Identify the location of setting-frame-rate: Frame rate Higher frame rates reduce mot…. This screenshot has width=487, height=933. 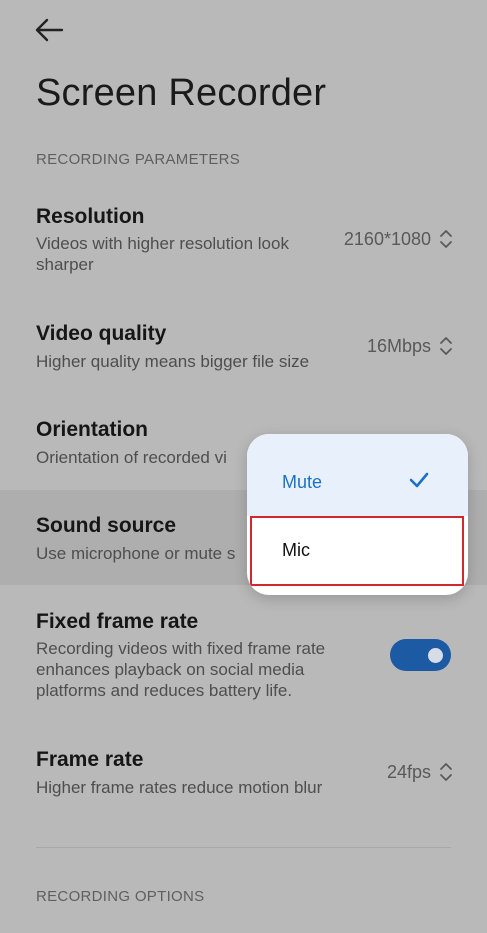
(243, 775).